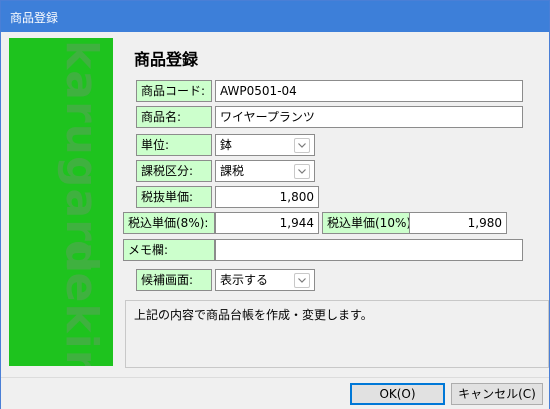  I want to click on price-incl-tax-10-label: 税込単価(10%):, so click(368, 223).